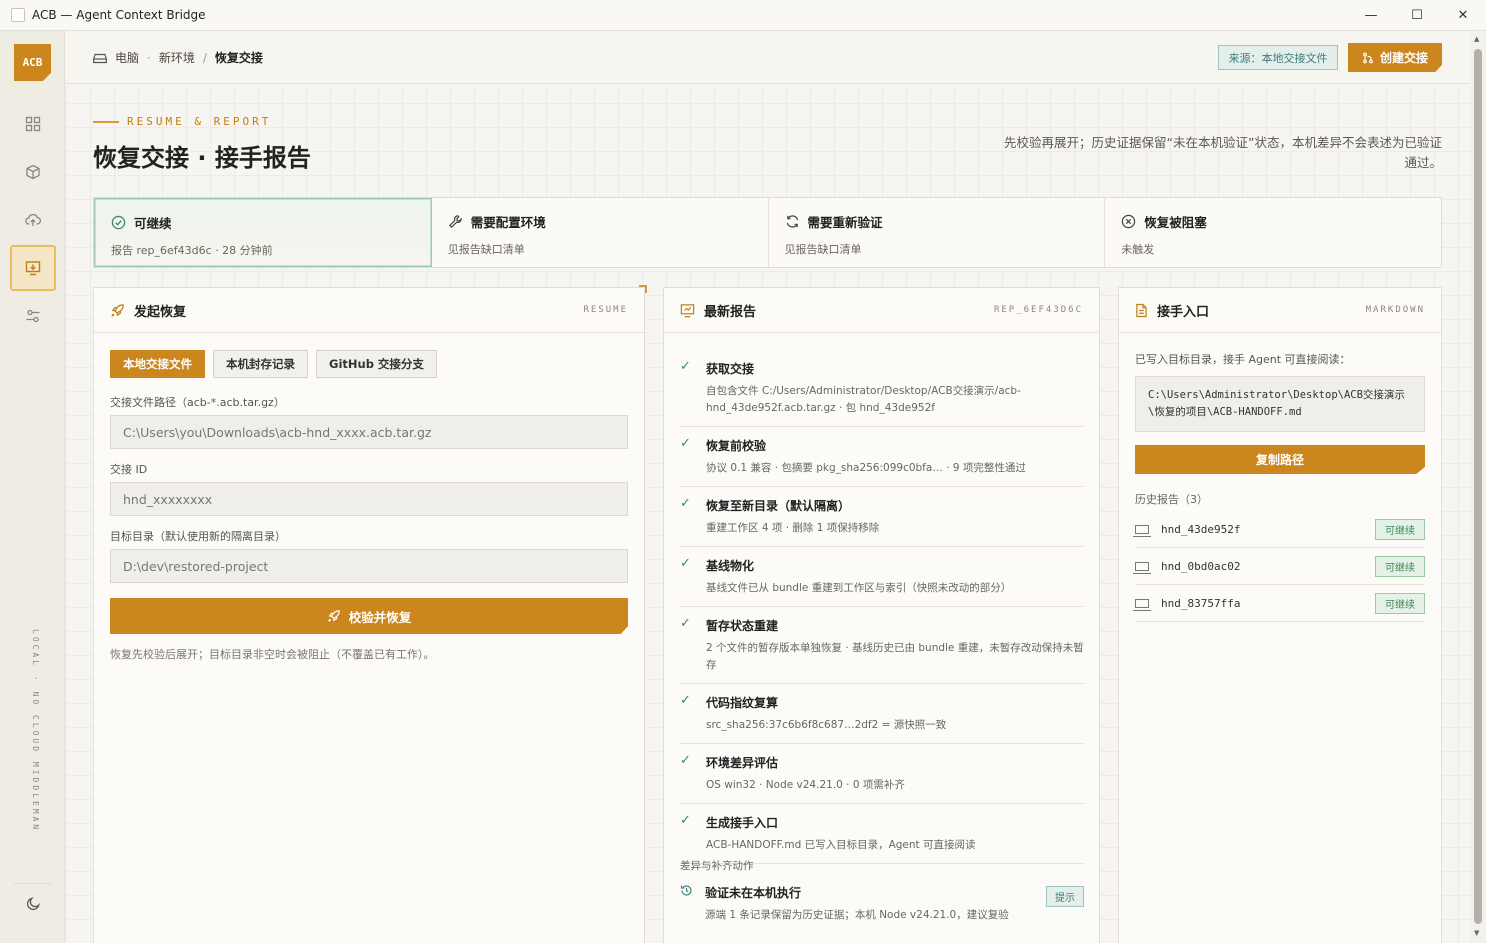 This screenshot has height=943, width=1486. Describe the element at coordinates (1175, 222) in the screenshot. I see `status-title: 恢复被阻塞` at that location.